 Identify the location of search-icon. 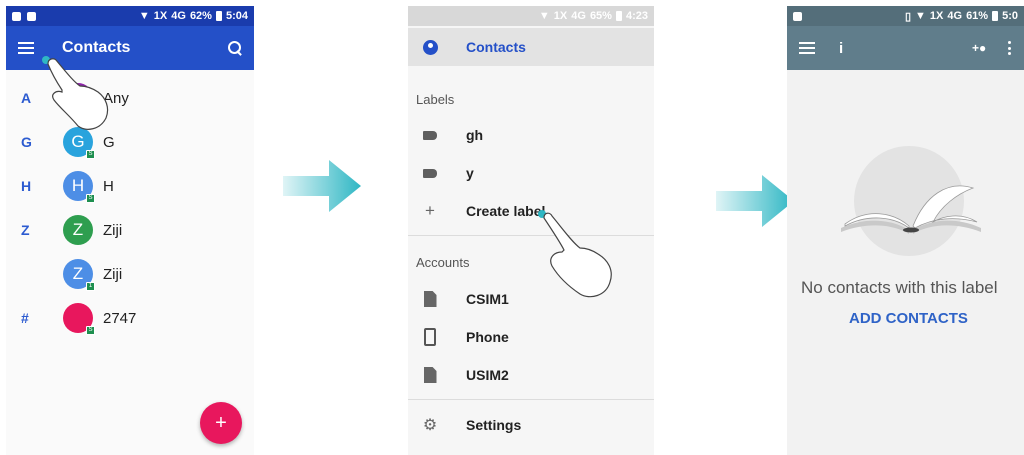
(235, 48).